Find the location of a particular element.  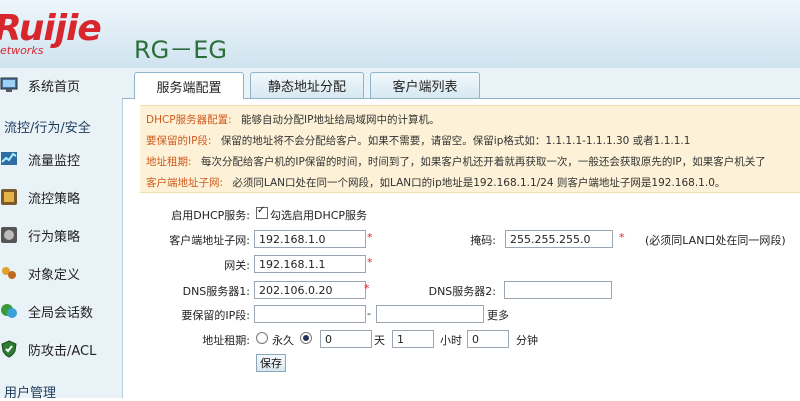

sidebar-item-label: 流量监控 is located at coordinates (54, 161).